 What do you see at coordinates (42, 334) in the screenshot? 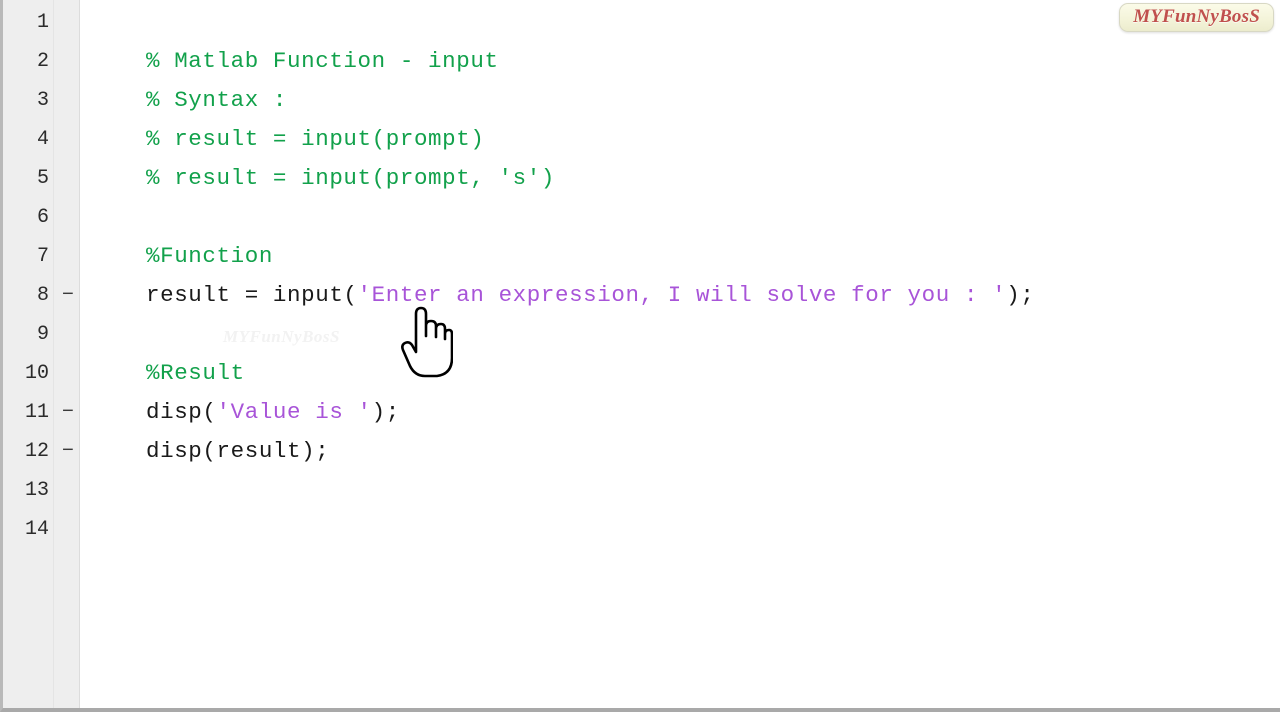
I see `line-number: 9` at bounding box center [42, 334].